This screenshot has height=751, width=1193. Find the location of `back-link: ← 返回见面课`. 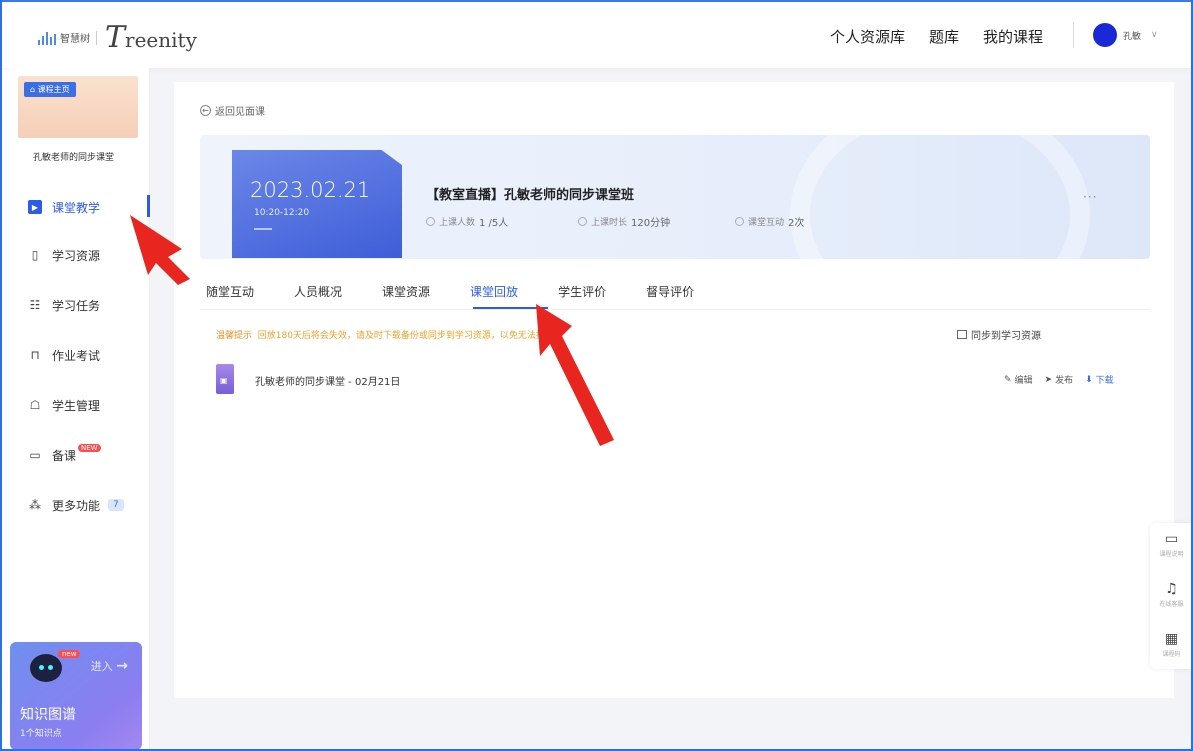

back-link: ← 返回见面课 is located at coordinates (232, 110).